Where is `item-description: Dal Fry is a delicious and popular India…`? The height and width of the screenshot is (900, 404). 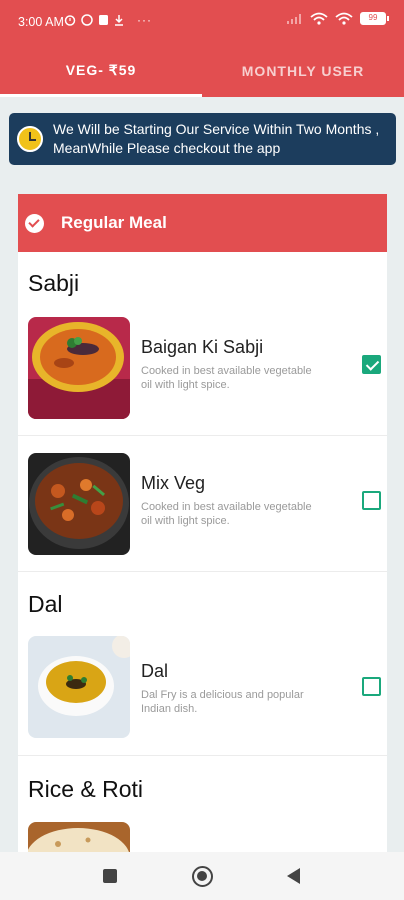 item-description: Dal Fry is a delicious and popular India… is located at coordinates (222, 702).